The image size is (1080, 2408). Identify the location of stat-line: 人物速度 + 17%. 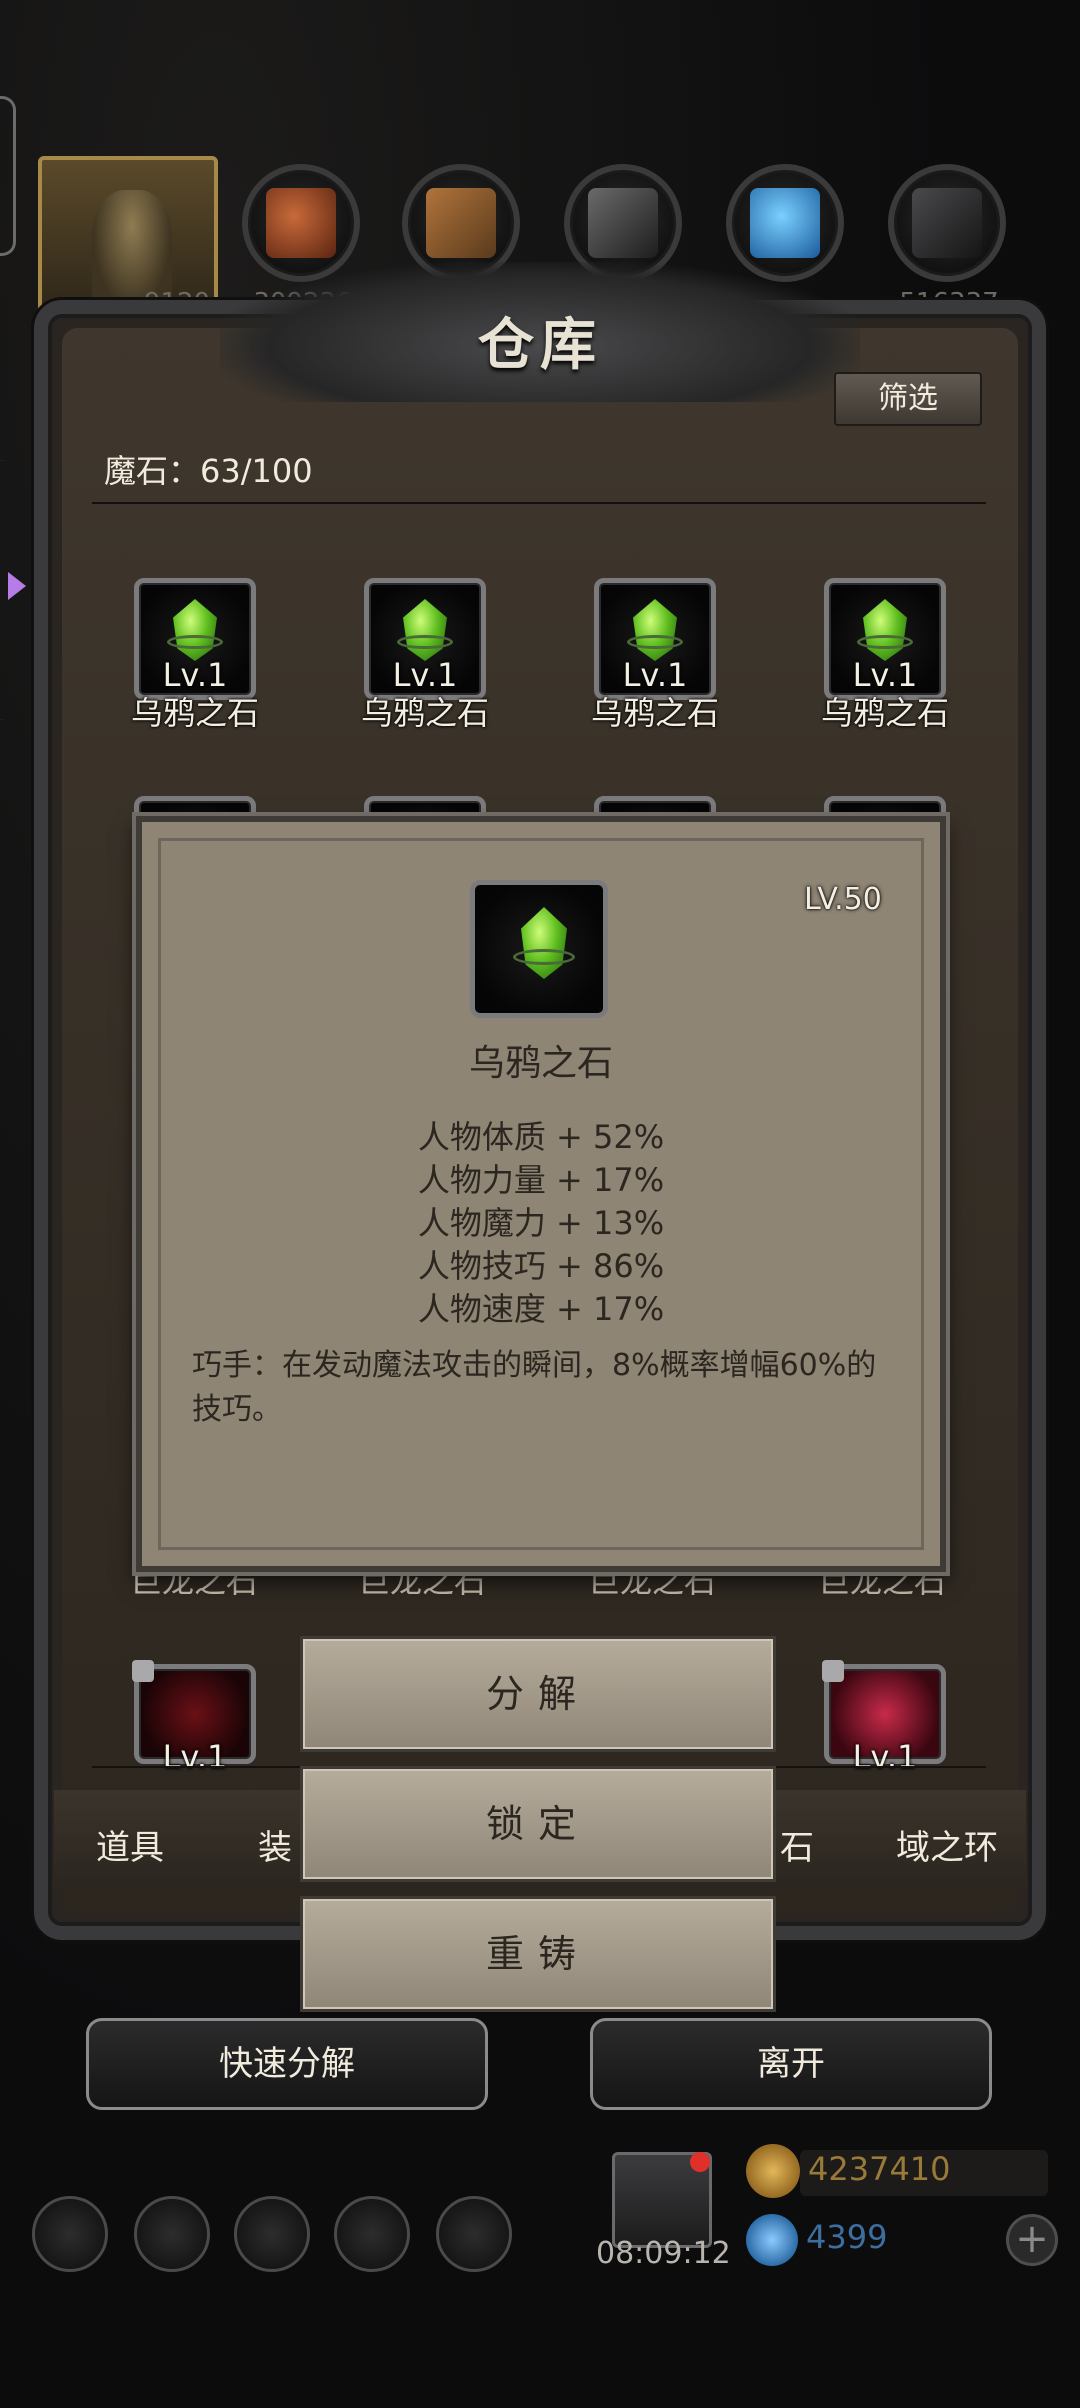
(541, 1309).